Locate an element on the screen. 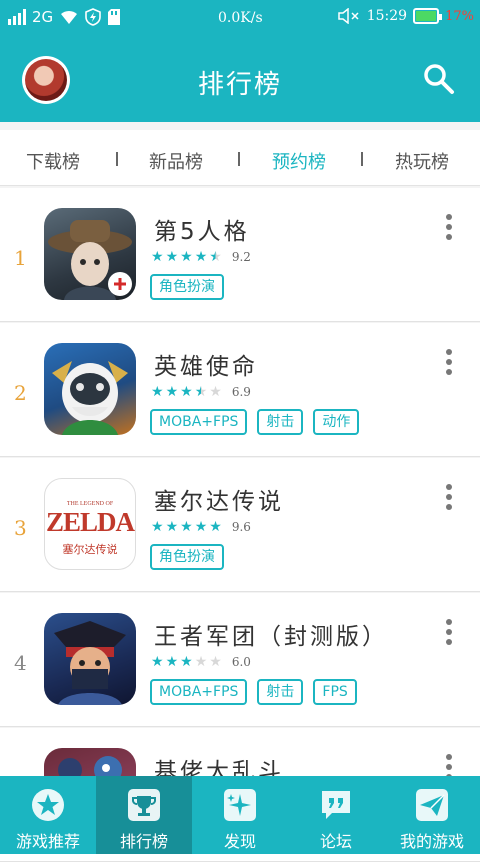 The width and height of the screenshot is (480, 862). nav-label: 我的游戏 is located at coordinates (431, 841).